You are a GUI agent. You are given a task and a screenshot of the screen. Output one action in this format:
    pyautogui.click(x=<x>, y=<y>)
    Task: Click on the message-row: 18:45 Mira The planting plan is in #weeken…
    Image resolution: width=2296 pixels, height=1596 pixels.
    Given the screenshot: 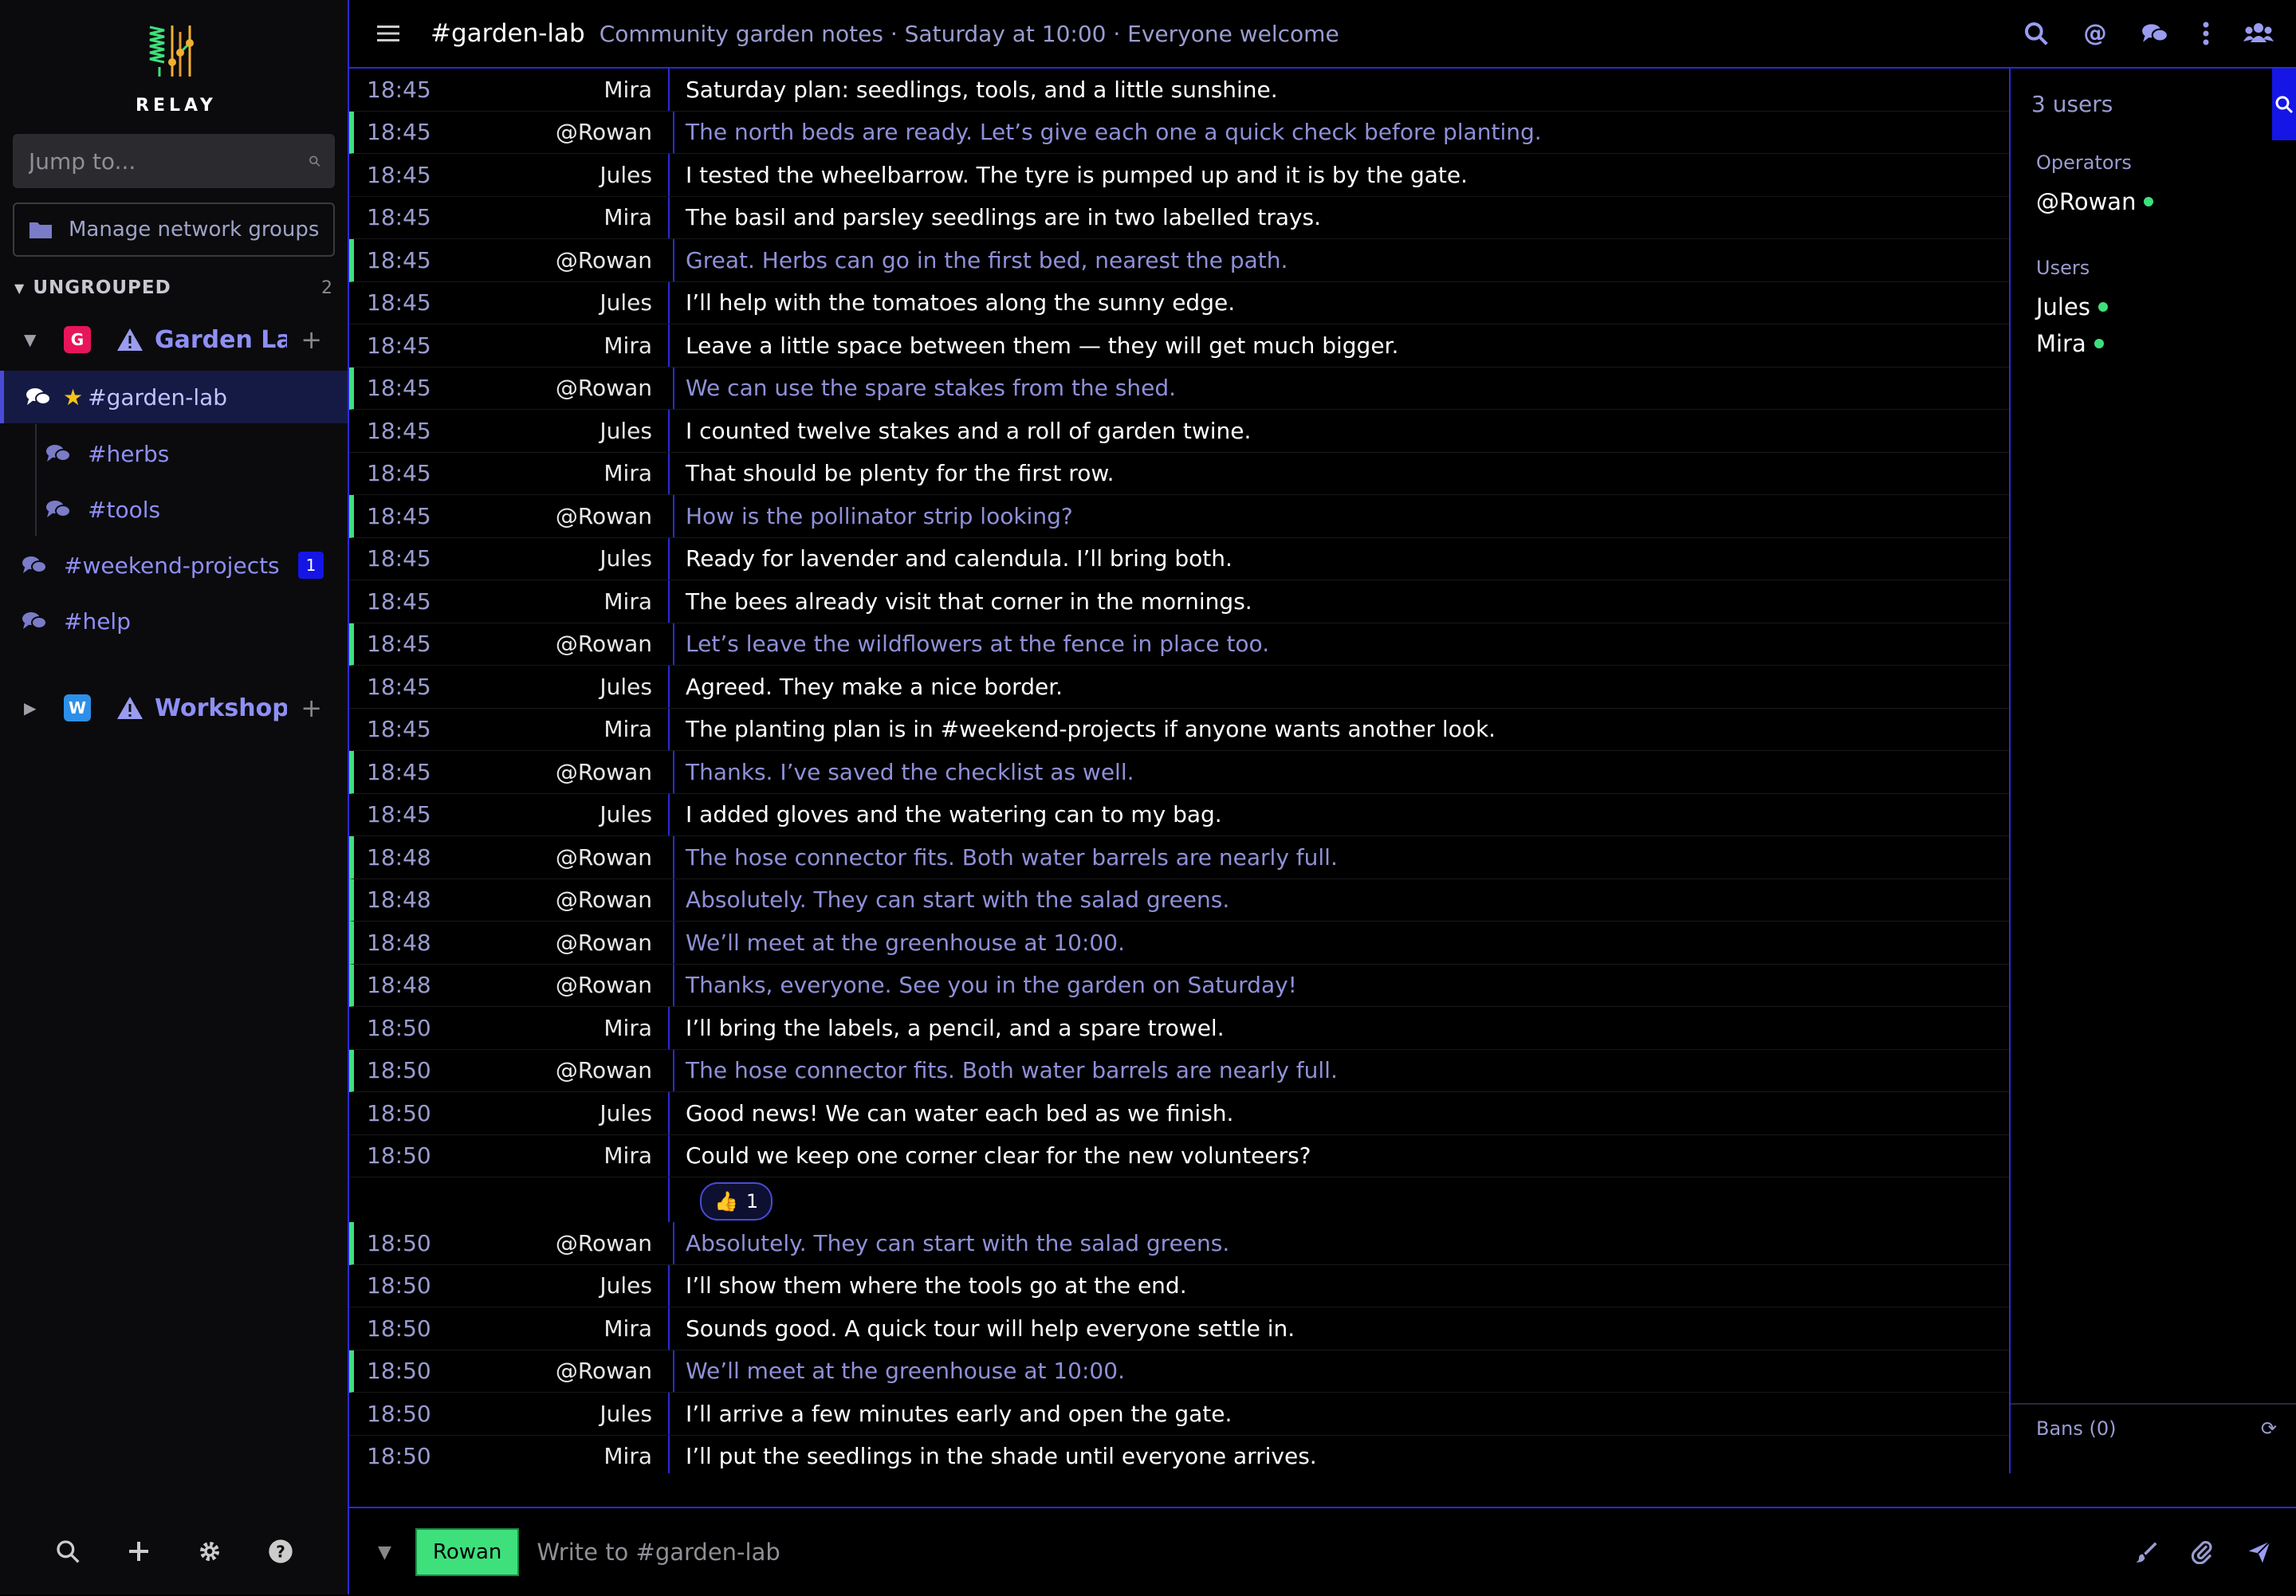 What is the action you would take?
    pyautogui.click(x=1179, y=729)
    